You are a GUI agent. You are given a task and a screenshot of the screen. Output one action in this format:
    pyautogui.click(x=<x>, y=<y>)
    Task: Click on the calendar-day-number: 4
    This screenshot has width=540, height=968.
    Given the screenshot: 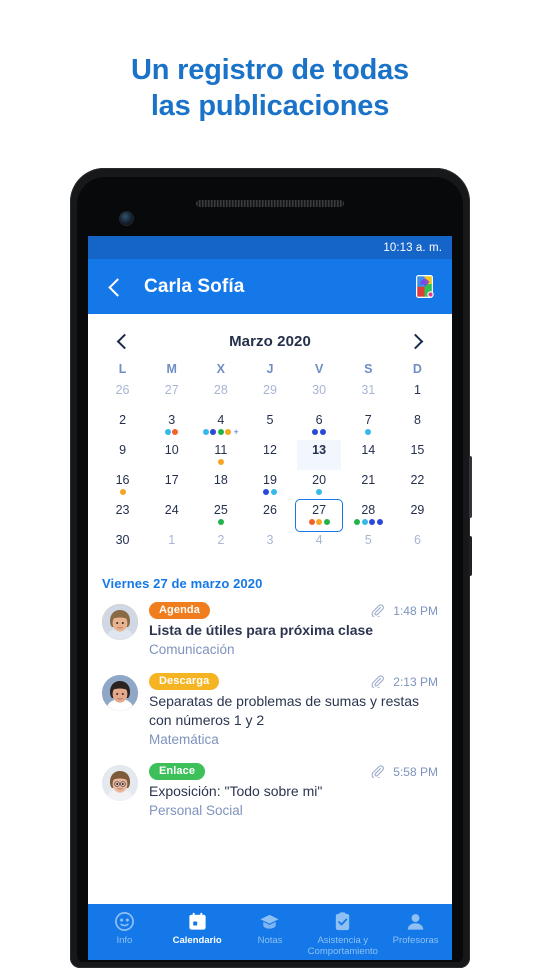 What is the action you would take?
    pyautogui.click(x=319, y=540)
    